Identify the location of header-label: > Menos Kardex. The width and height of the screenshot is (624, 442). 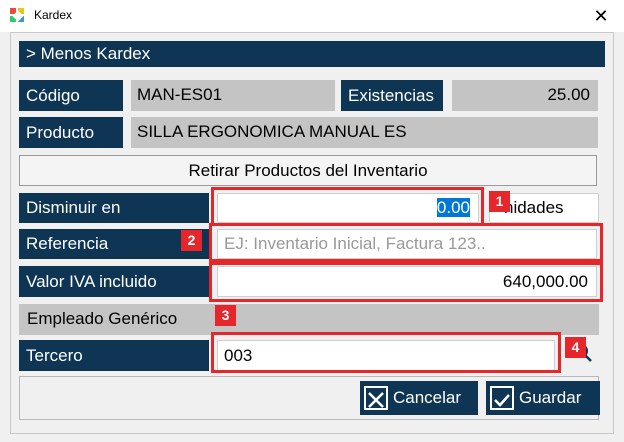
(88, 53).